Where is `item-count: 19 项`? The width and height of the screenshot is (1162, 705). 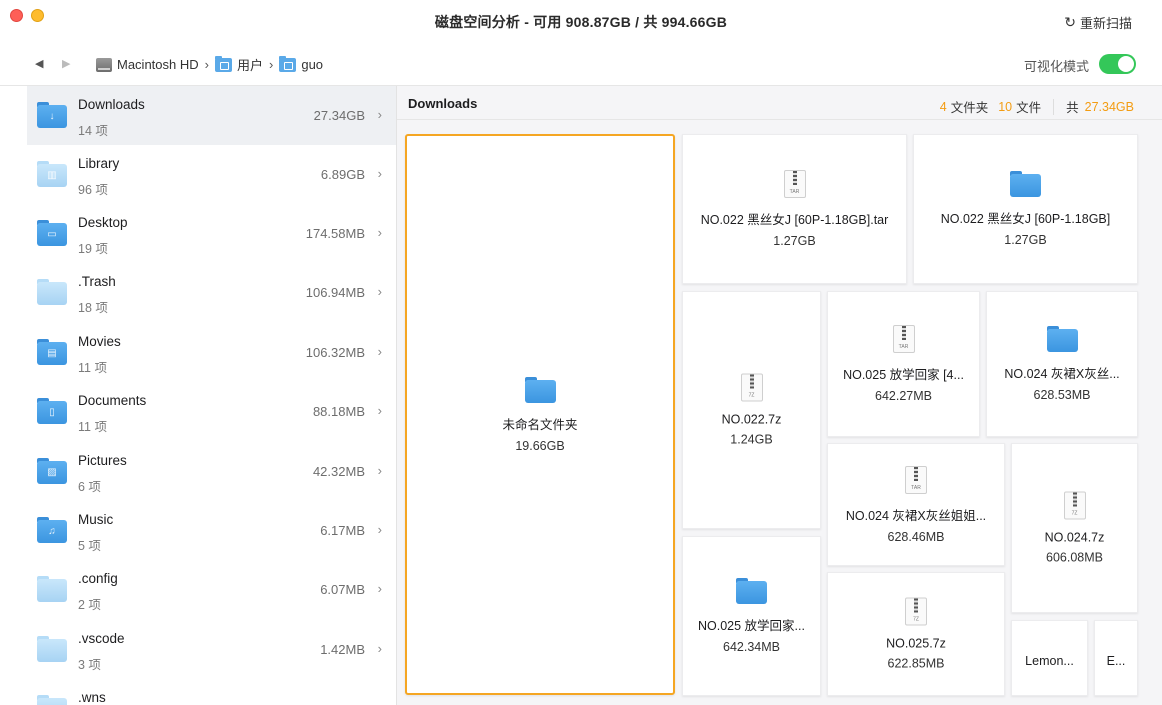 item-count: 19 项 is located at coordinates (93, 249).